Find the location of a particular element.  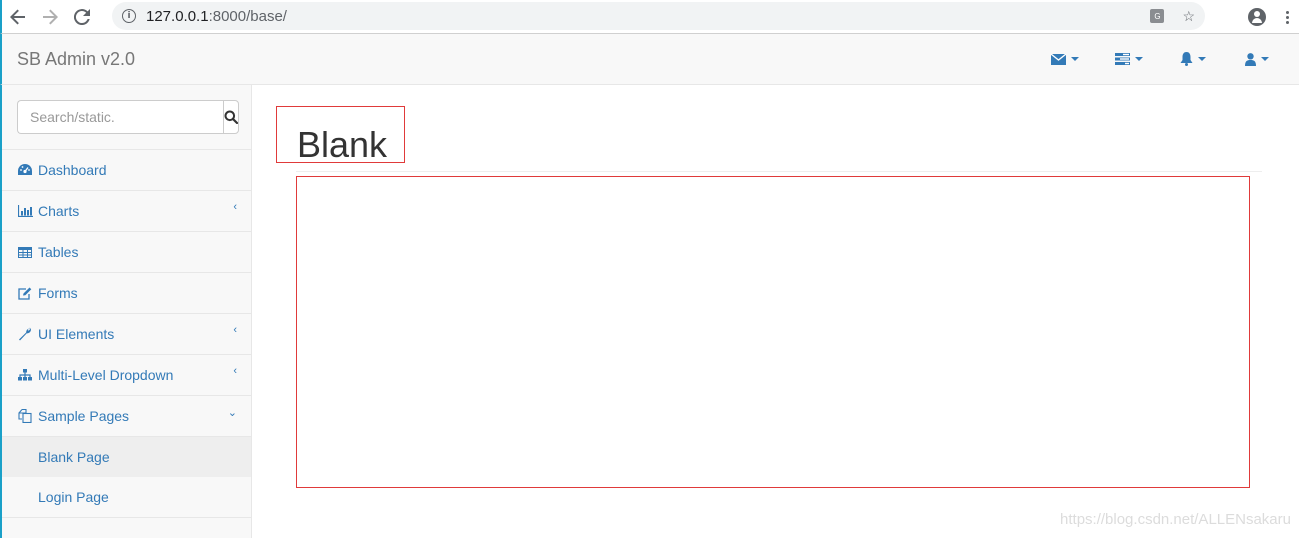

brand-title: SB Admin v2.0 is located at coordinates (76, 59).